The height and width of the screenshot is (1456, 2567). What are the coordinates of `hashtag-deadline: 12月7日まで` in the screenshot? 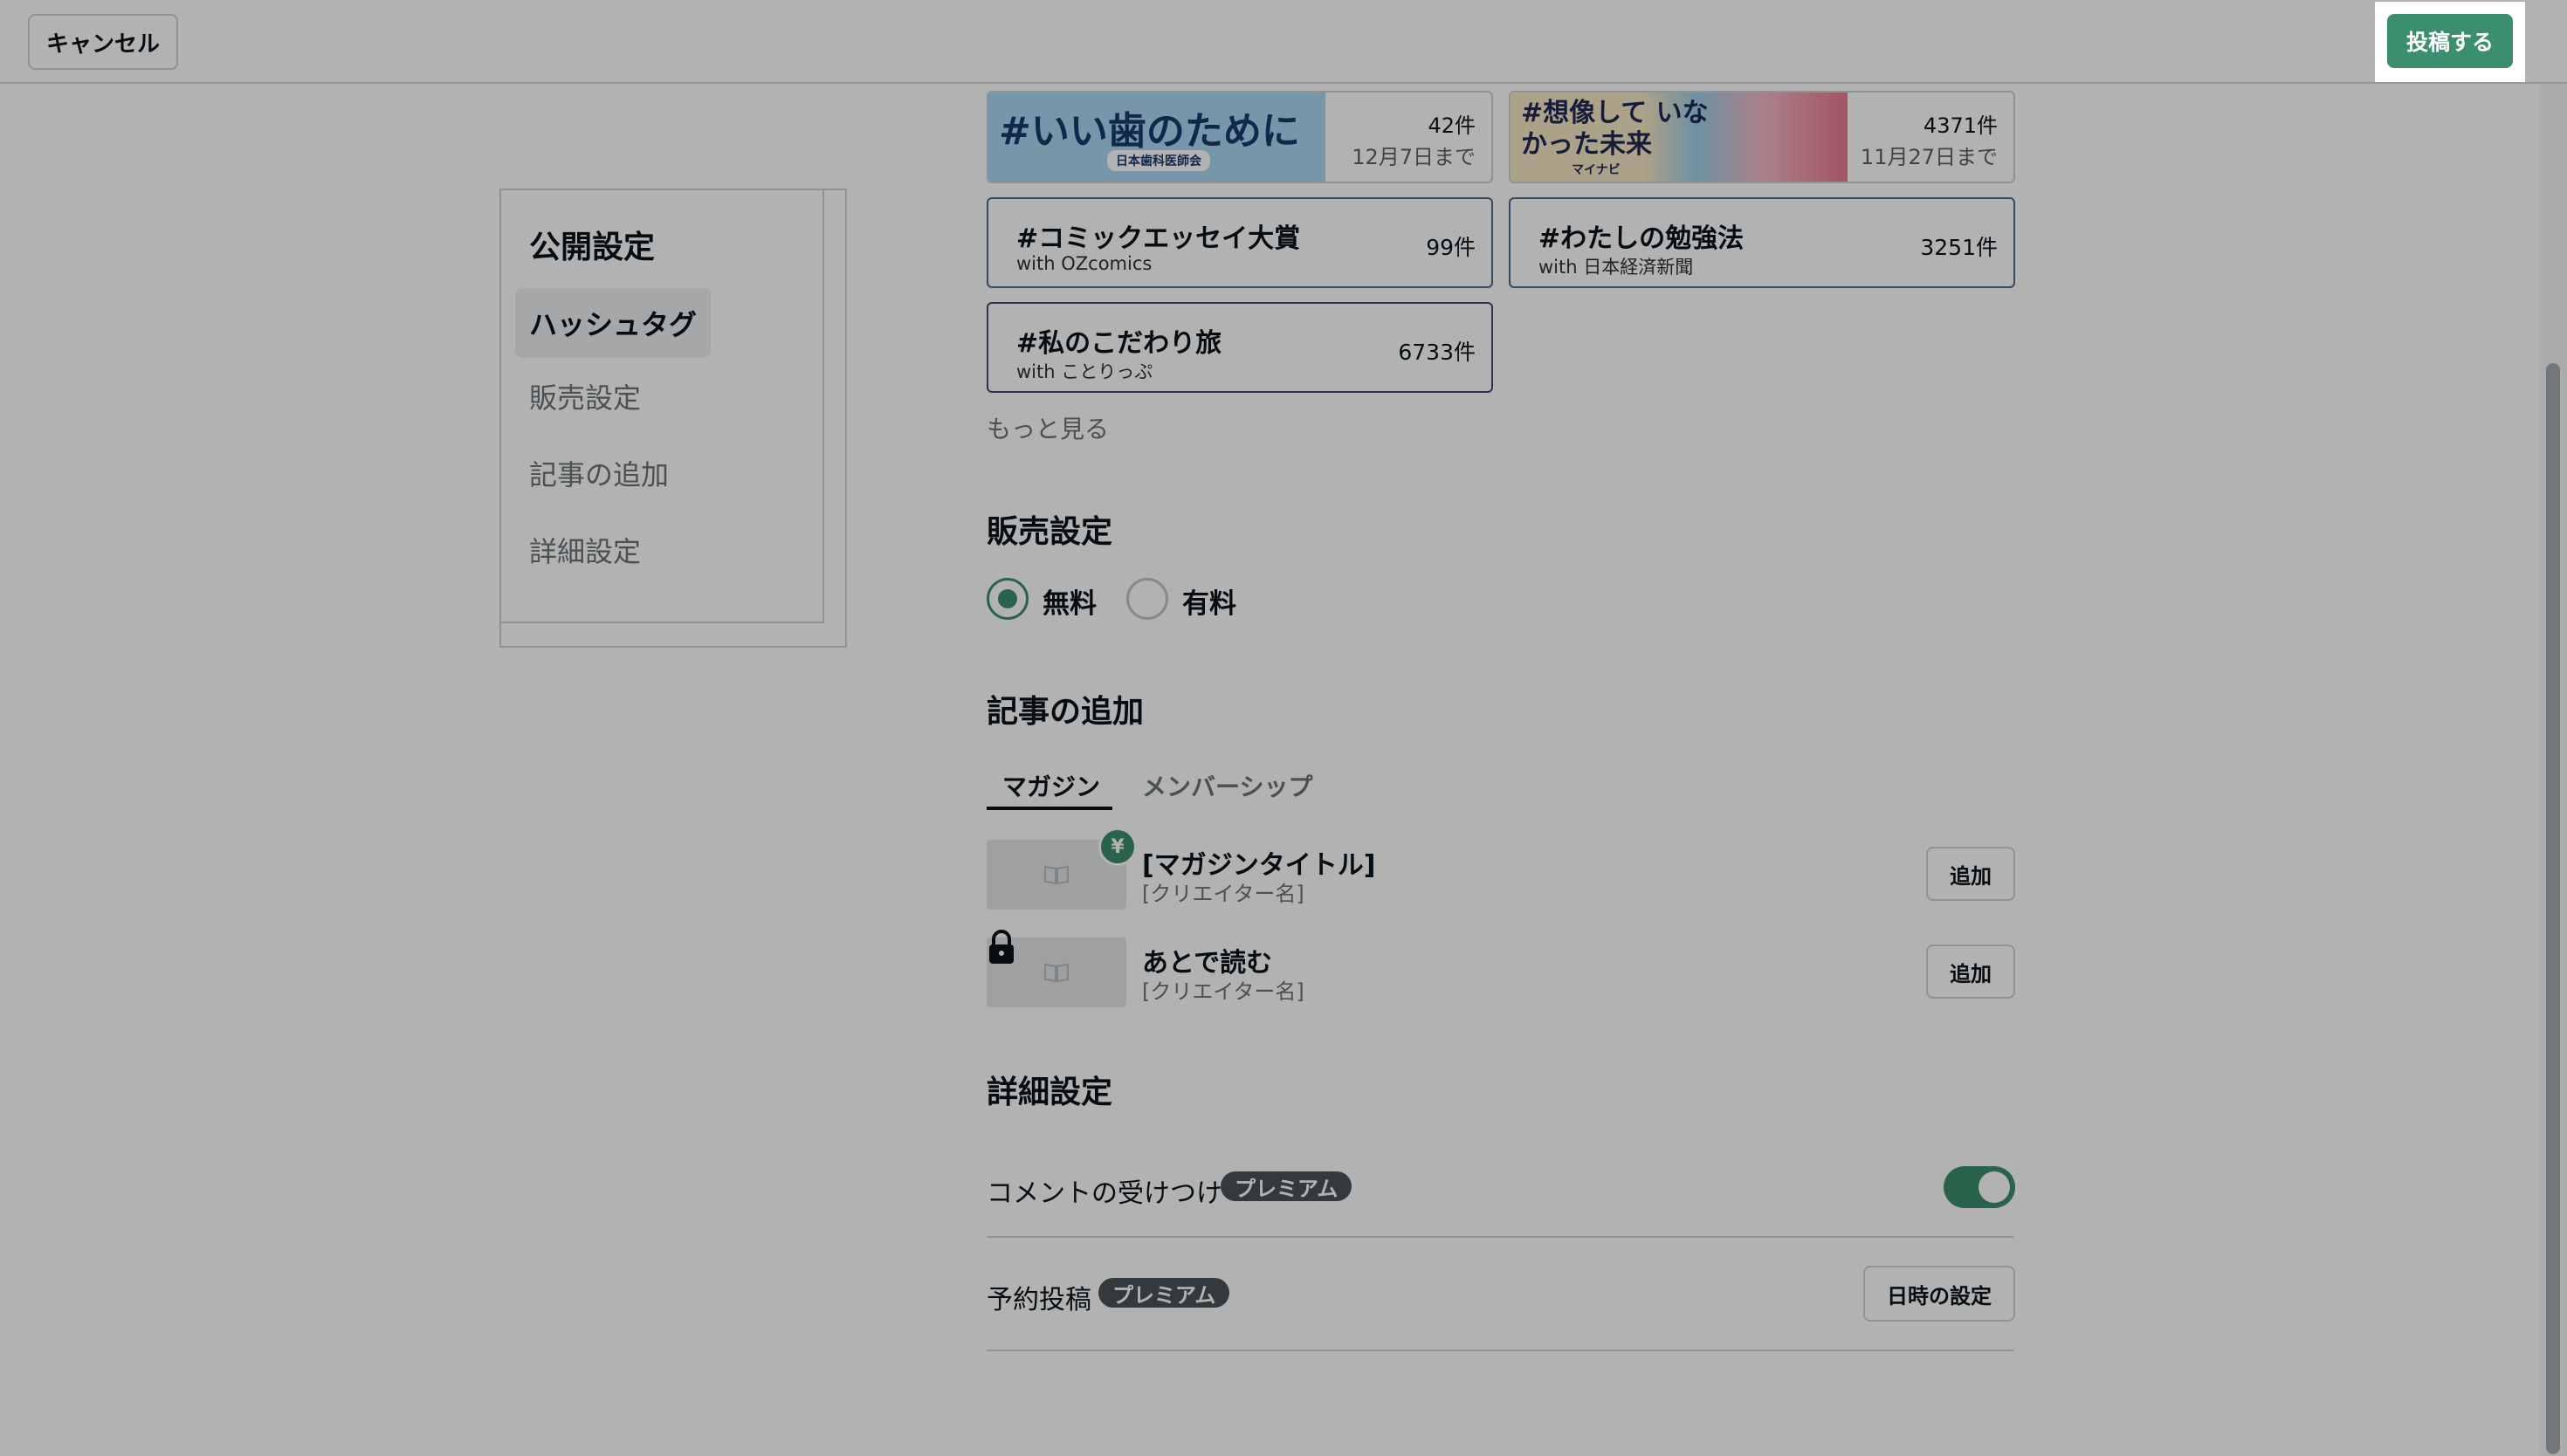 It's located at (1414, 157).